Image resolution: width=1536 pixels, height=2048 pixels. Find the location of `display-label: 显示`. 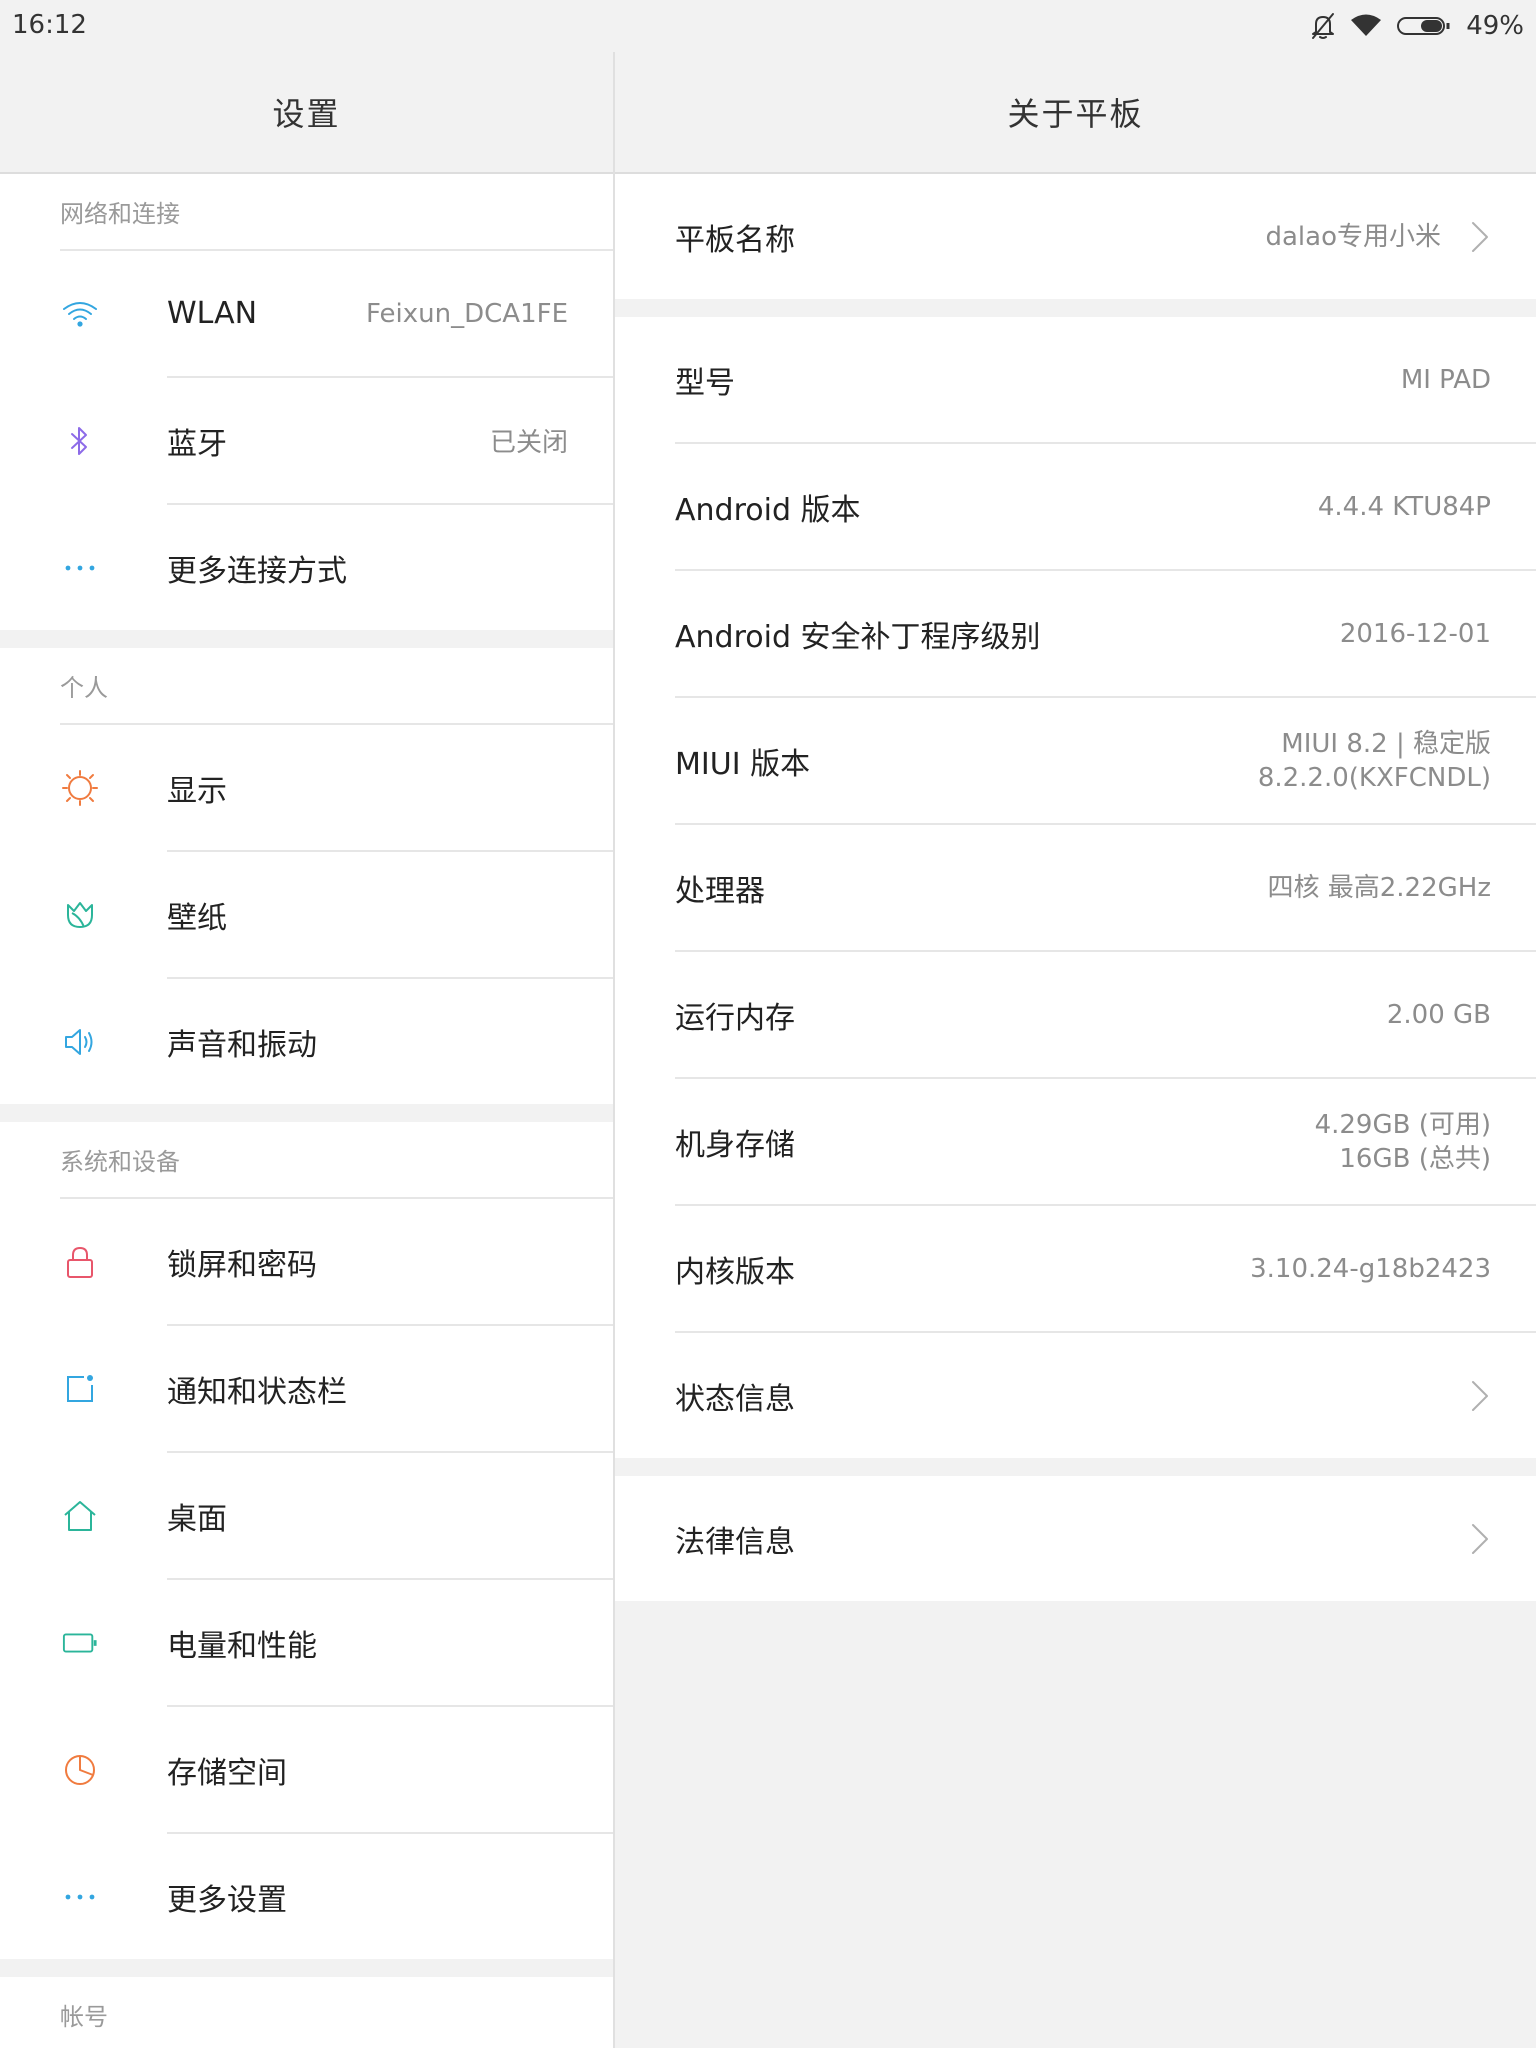

display-label: 显示 is located at coordinates (197, 791).